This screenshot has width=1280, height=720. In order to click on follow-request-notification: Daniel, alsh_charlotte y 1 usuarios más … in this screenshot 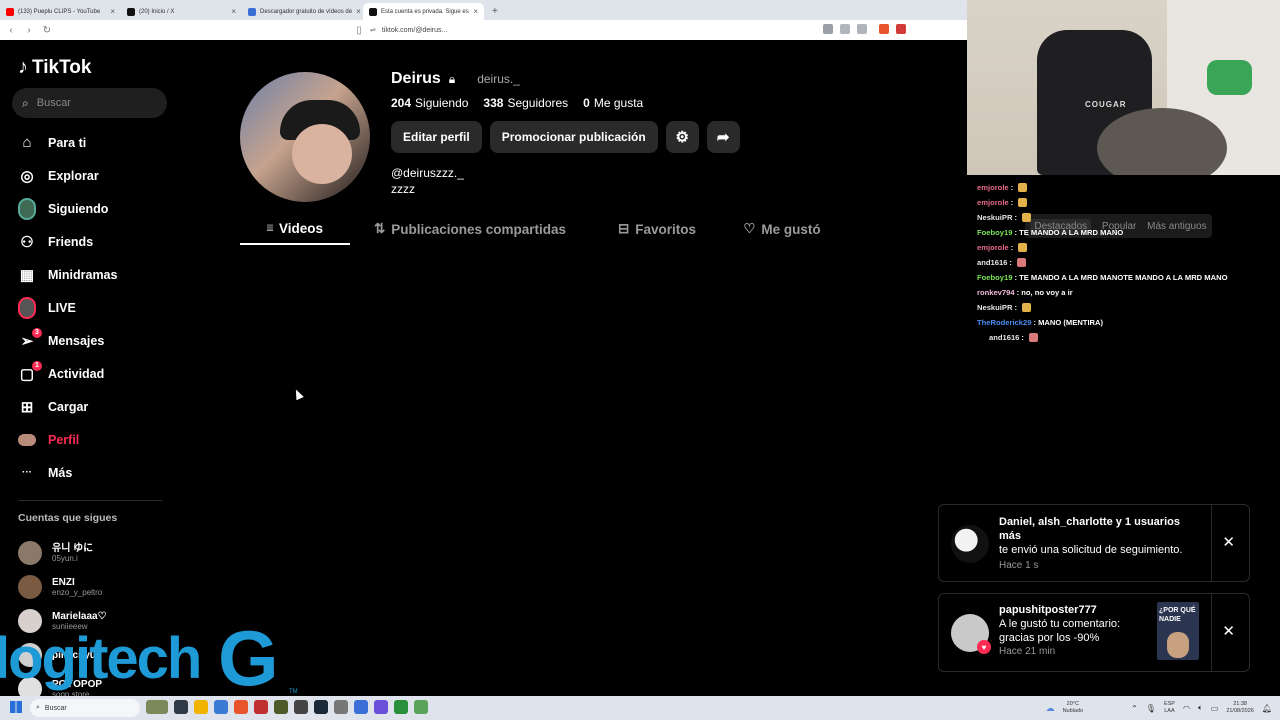, I will do `click(1094, 543)`.